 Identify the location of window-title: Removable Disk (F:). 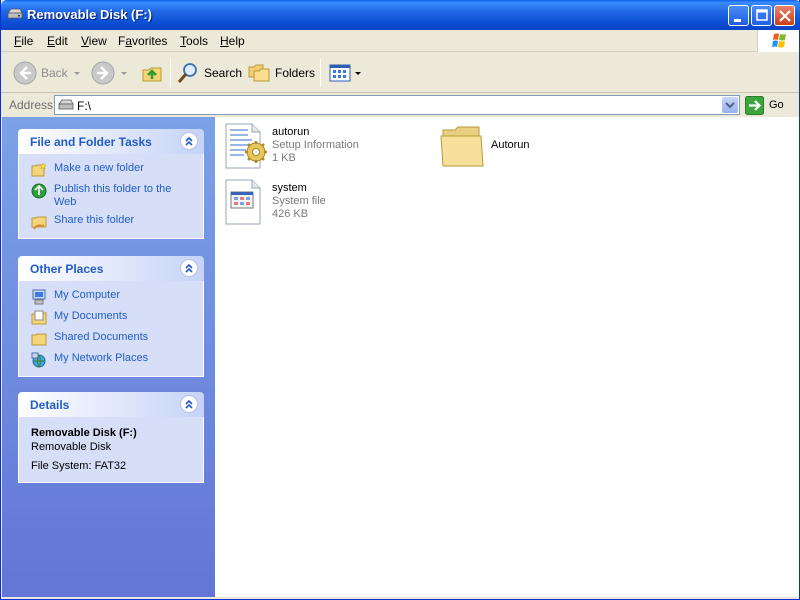
(89, 14).